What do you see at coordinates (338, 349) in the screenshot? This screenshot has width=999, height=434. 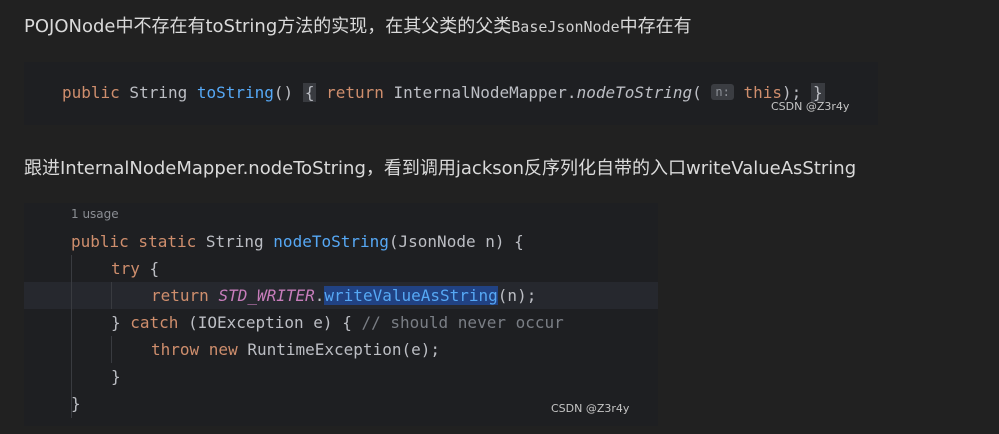 I see `runtime-exception: RuntimeException(e);` at bounding box center [338, 349].